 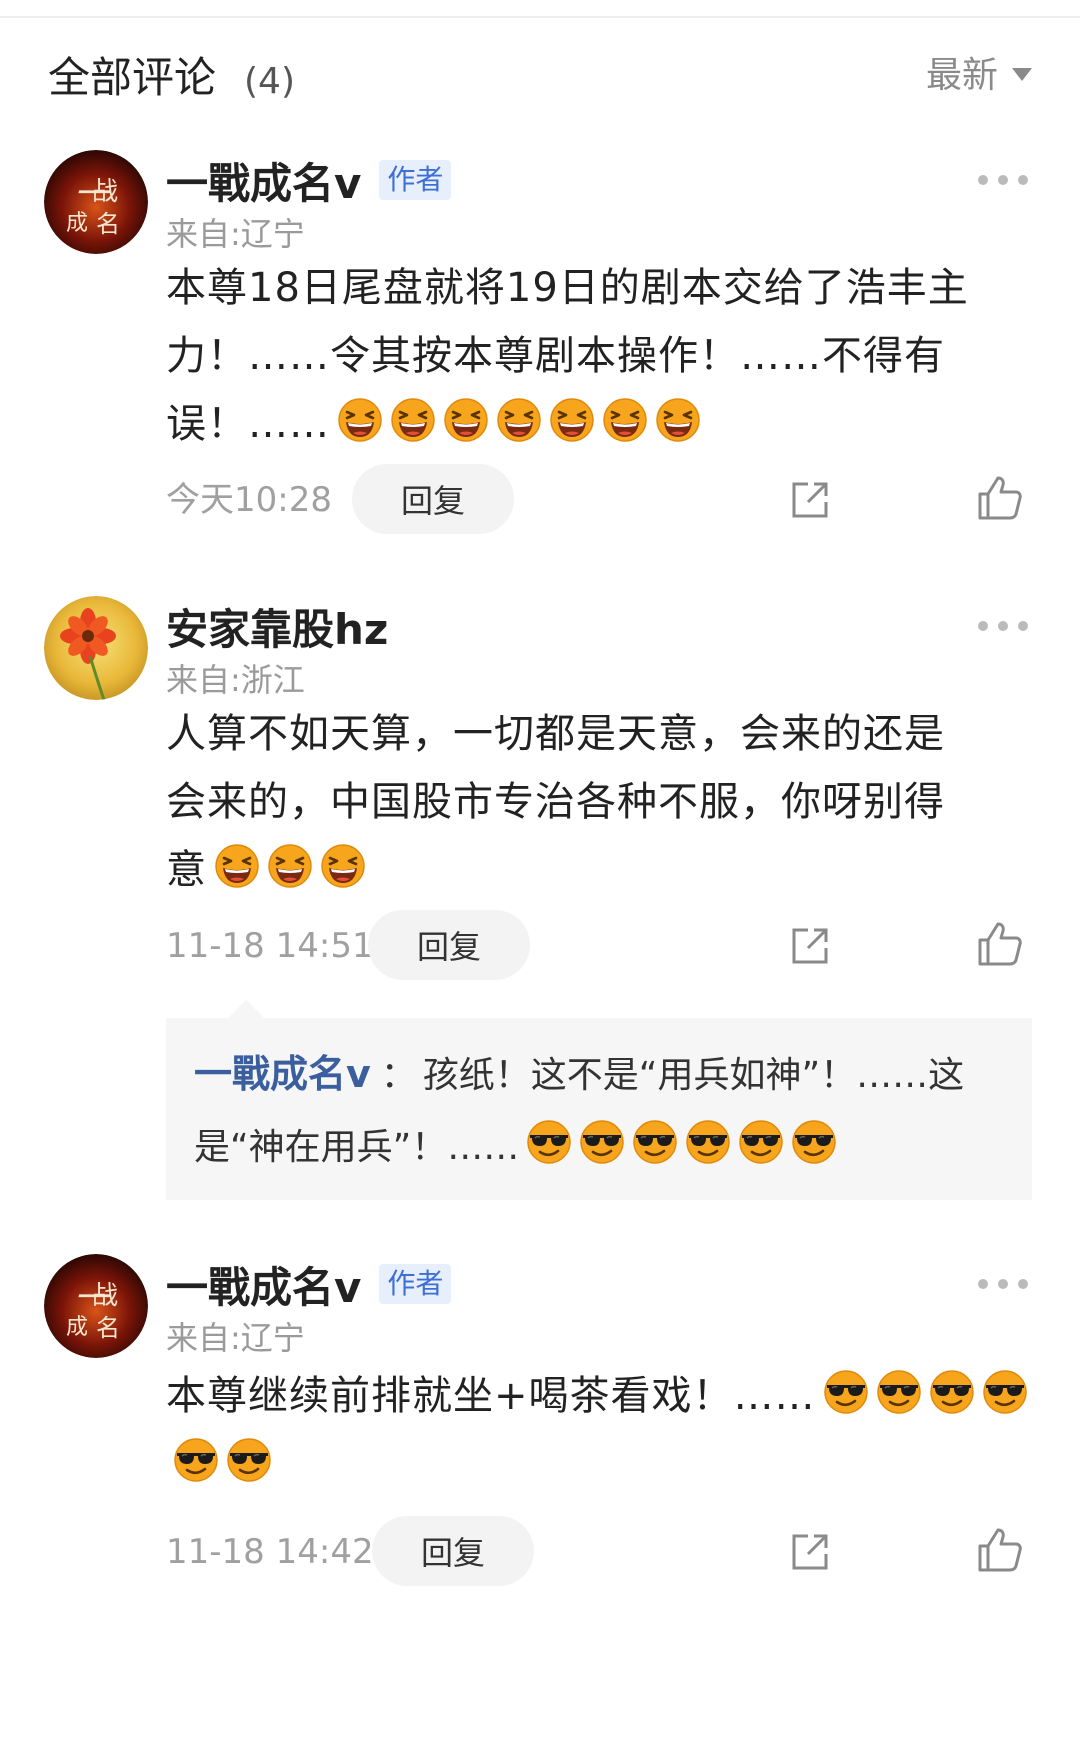 I want to click on caret-down-icon, so click(x=1022, y=74).